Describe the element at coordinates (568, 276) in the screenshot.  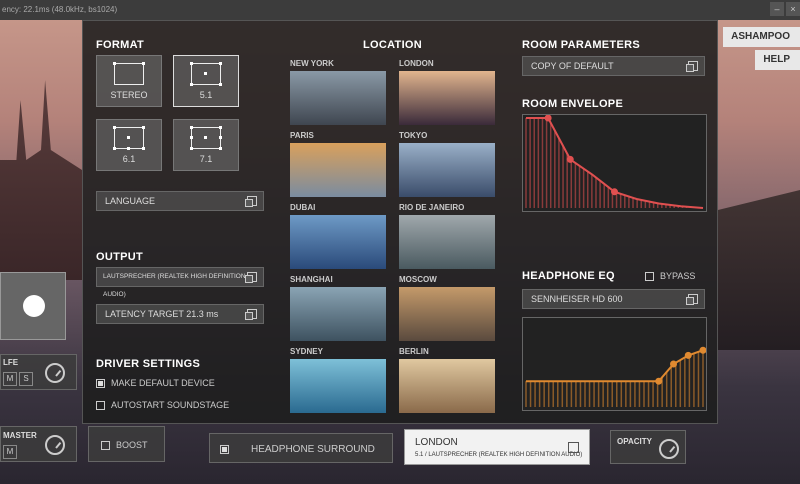
I see `headphone-eq-heading: HEADPHONE EQ` at that location.